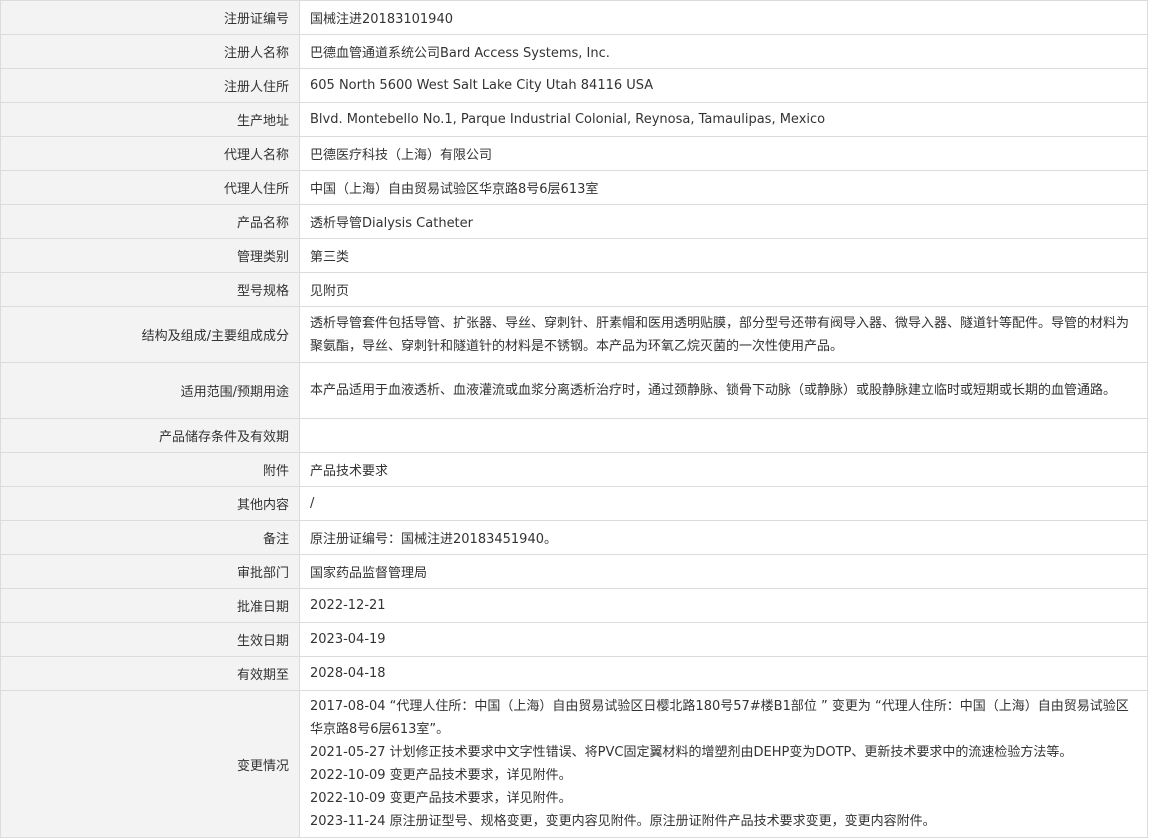  What do you see at coordinates (150, 537) in the screenshot?
I see `field-label: 备注` at bounding box center [150, 537].